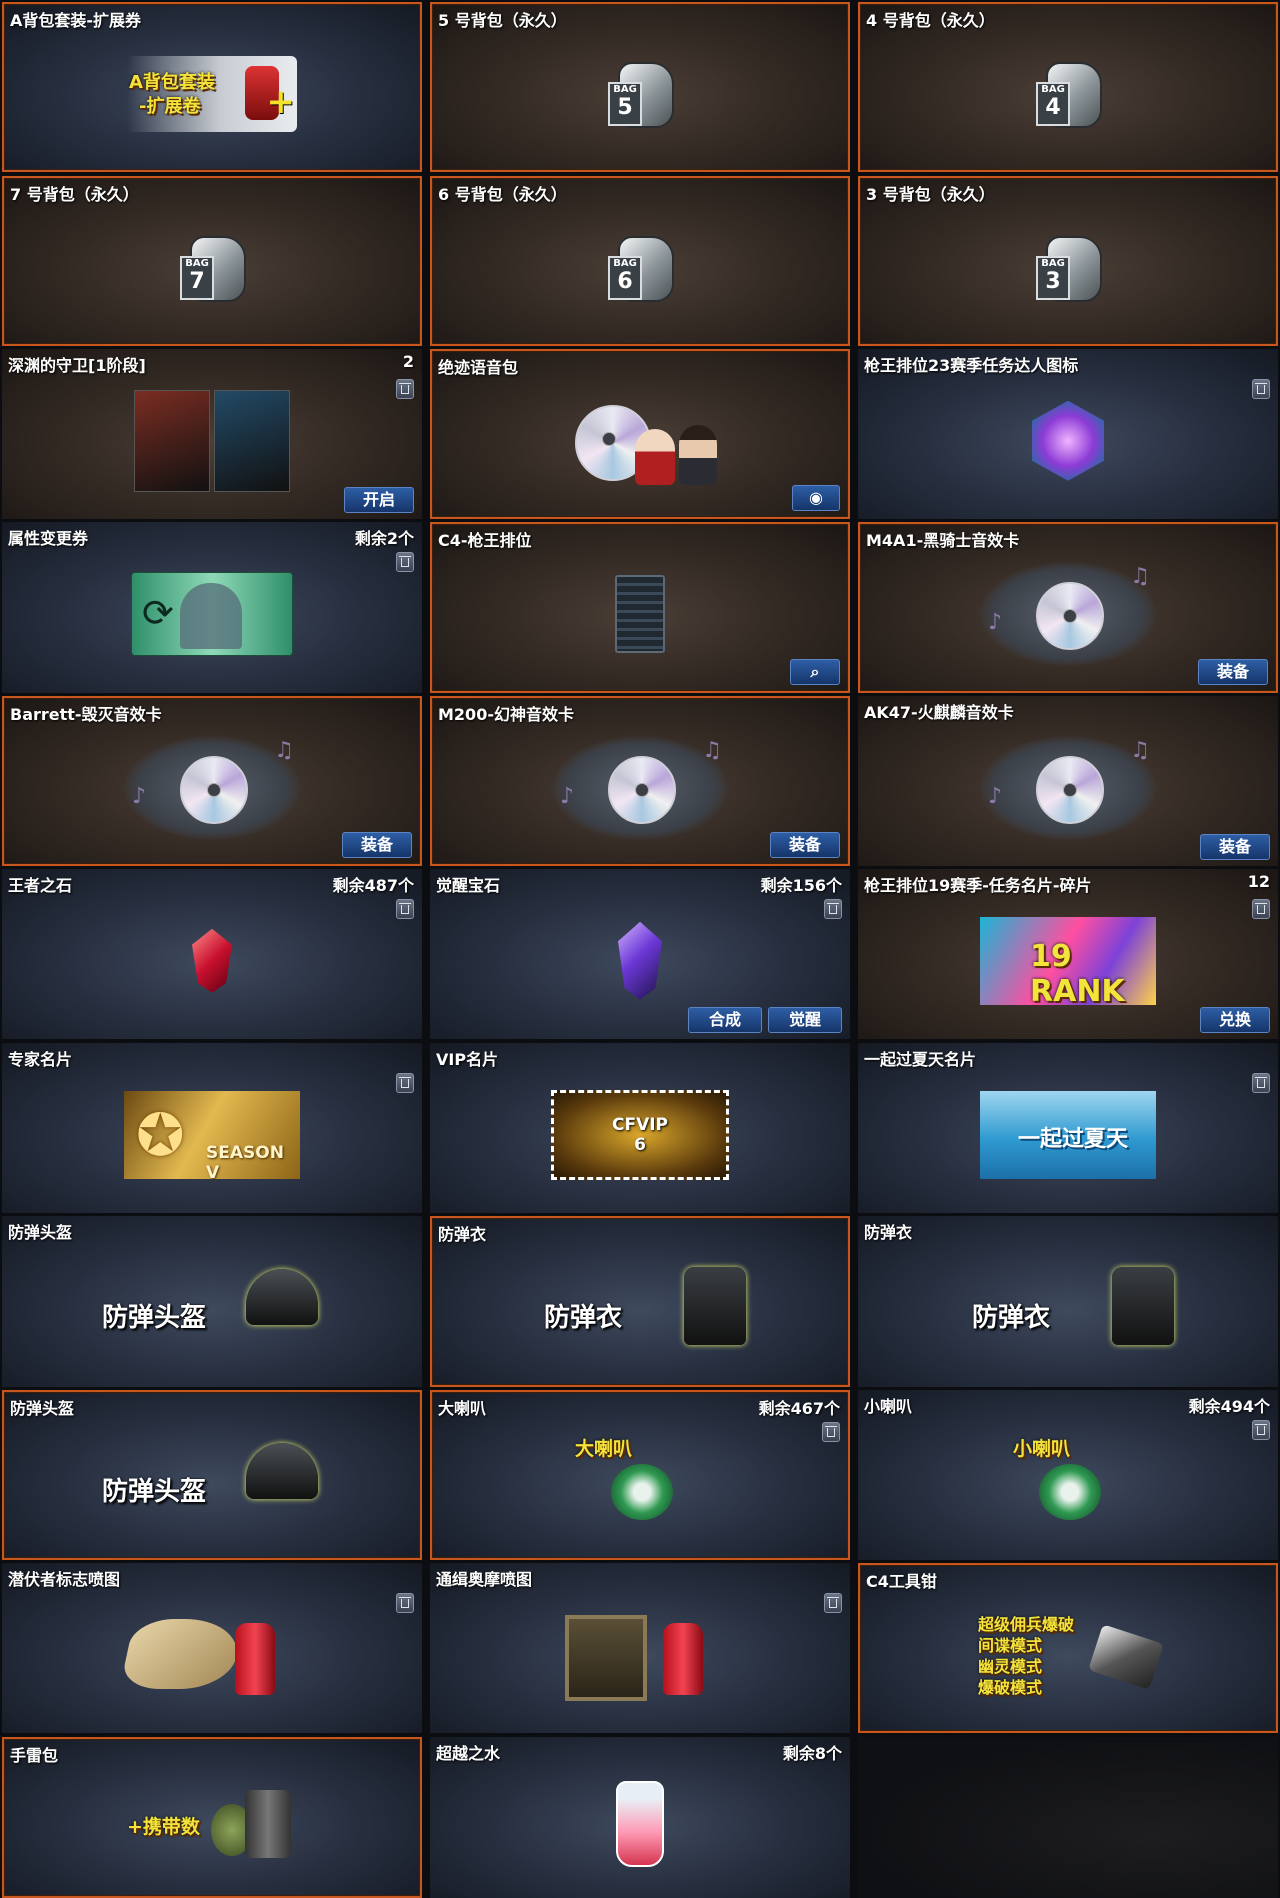  I want to click on item-art: BAG 7, so click(213, 268).